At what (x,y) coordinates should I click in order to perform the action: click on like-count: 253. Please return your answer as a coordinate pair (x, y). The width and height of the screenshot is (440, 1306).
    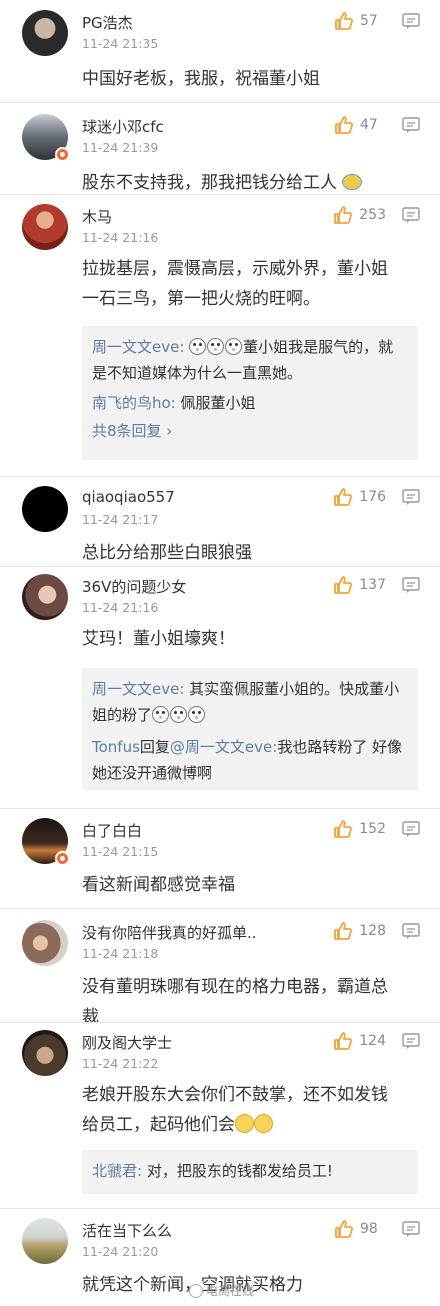
    Looking at the image, I should click on (372, 215).